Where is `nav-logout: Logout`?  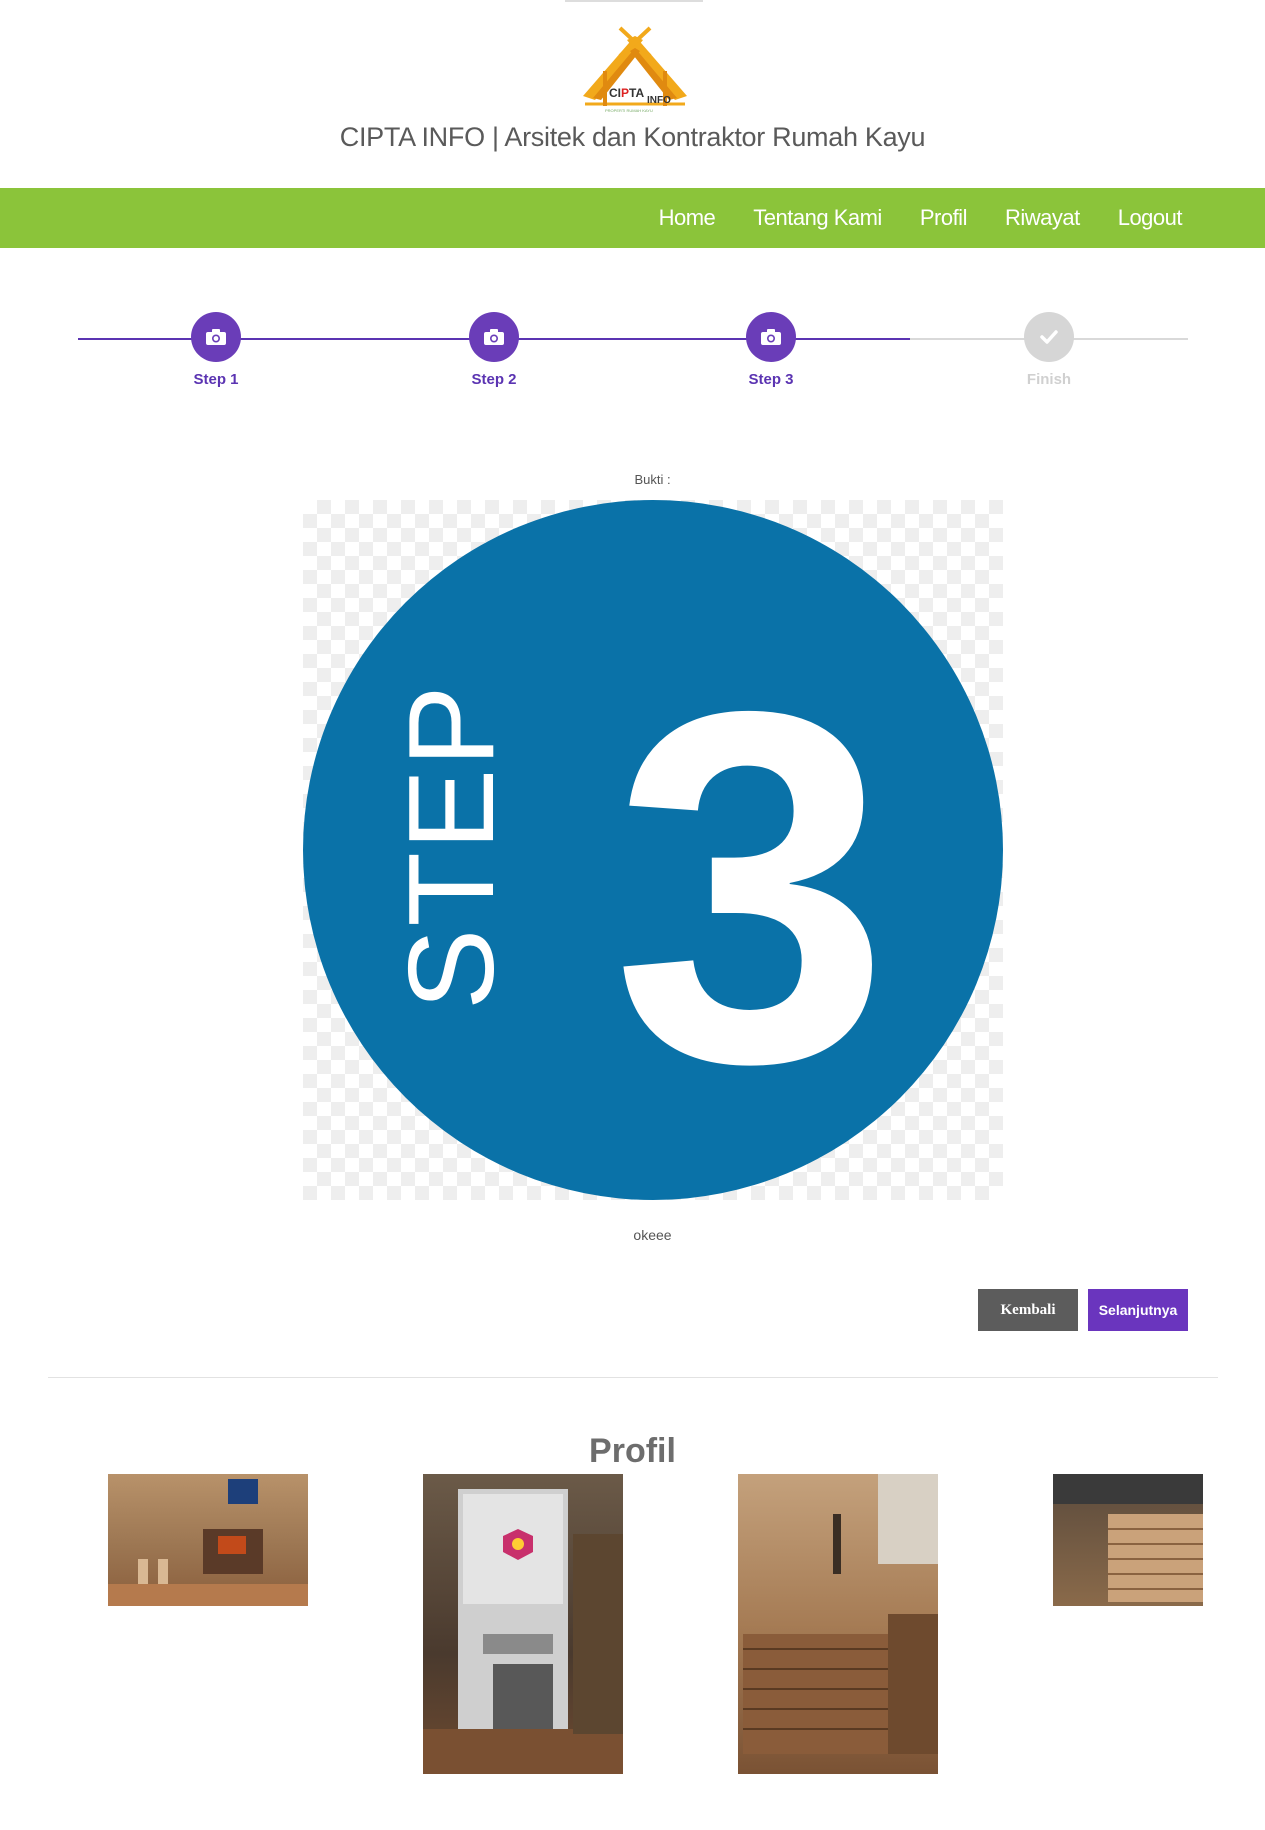
nav-logout: Logout is located at coordinates (1150, 218).